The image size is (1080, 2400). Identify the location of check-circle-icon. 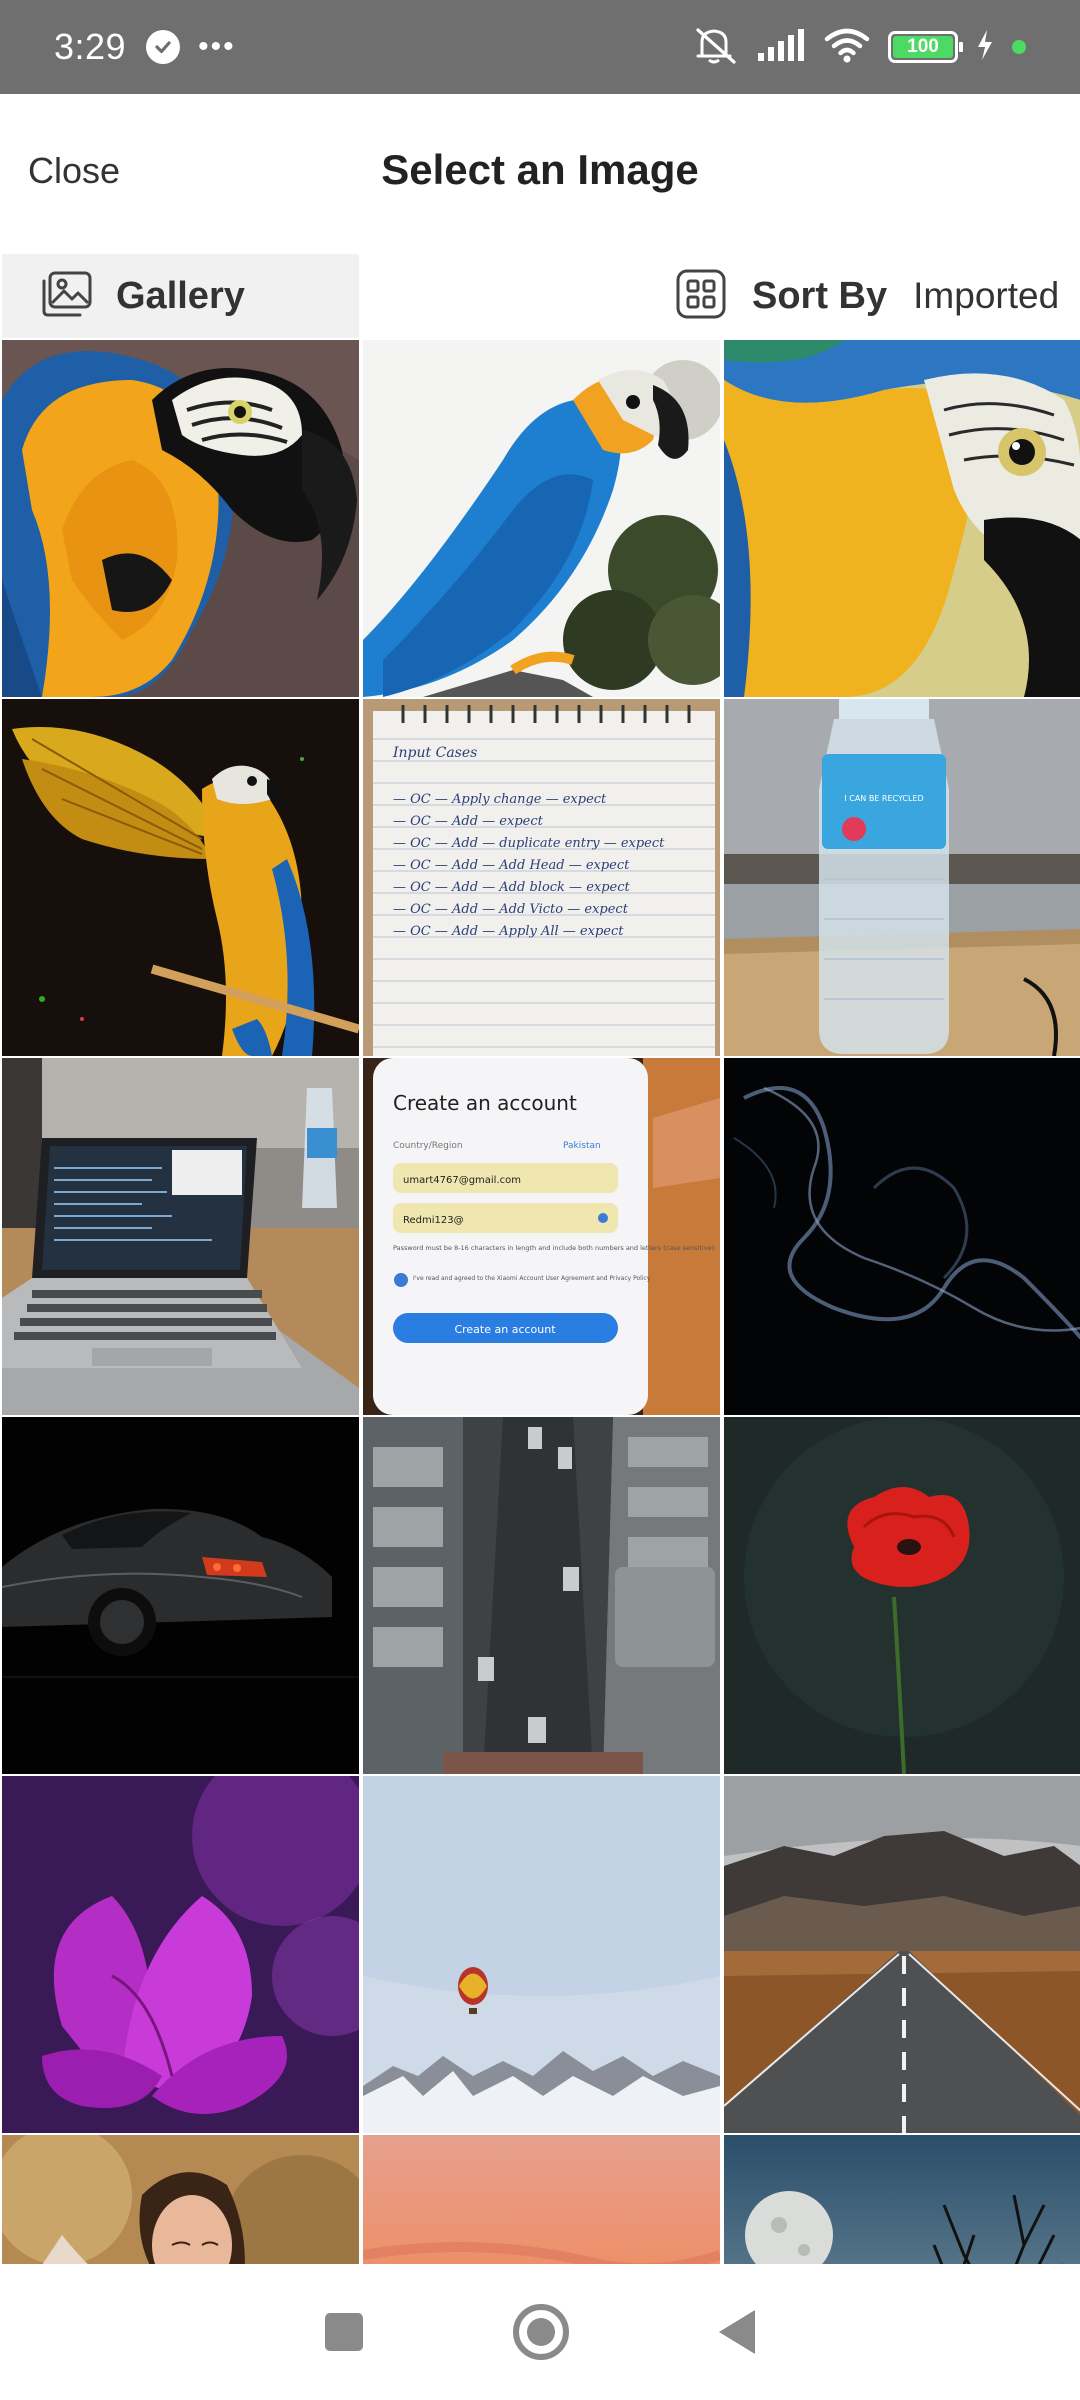
(163, 47).